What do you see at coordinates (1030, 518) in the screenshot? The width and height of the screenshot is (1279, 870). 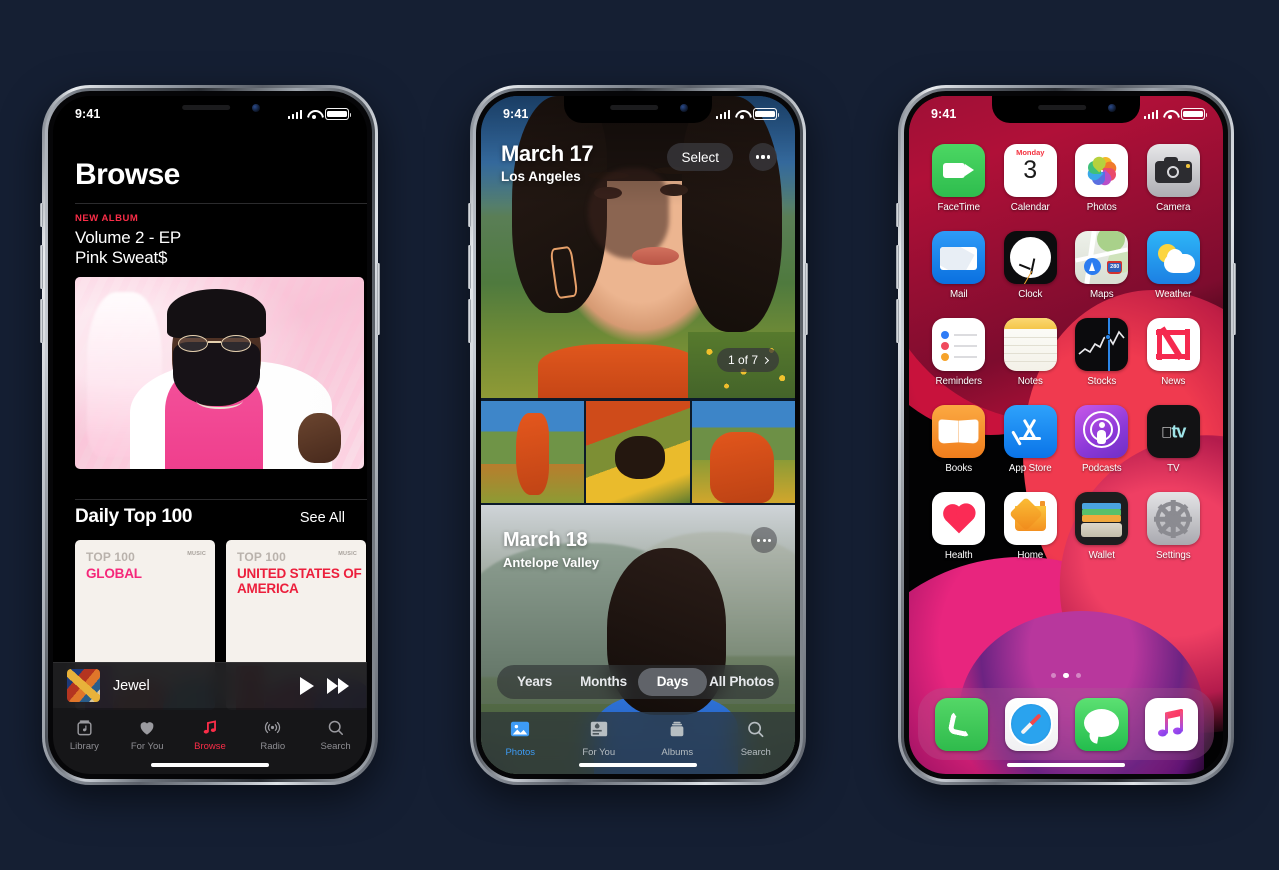 I see `home-icon` at bounding box center [1030, 518].